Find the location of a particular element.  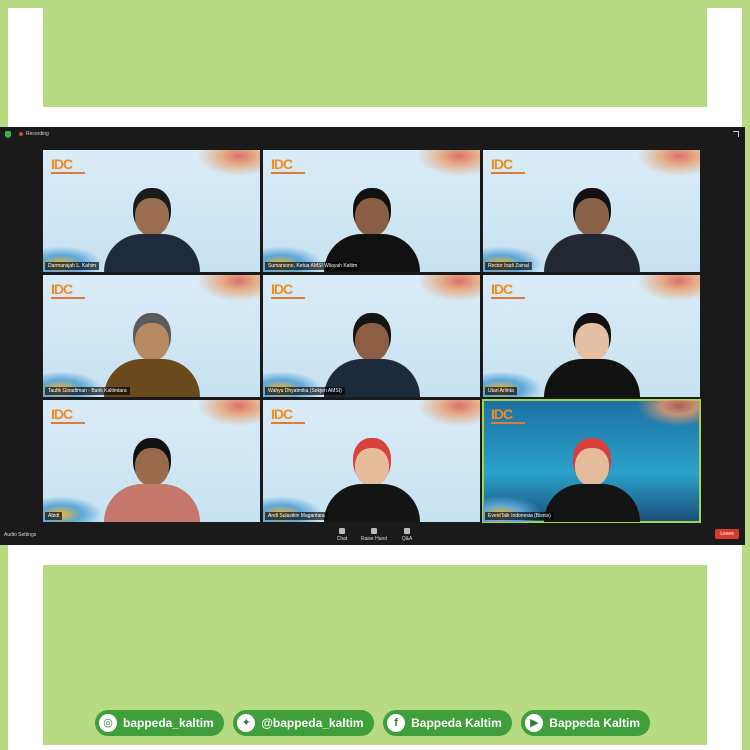

participant-tile: IDC Taufik Ginadtman - Bank Kaltimtara is located at coordinates (151, 336).